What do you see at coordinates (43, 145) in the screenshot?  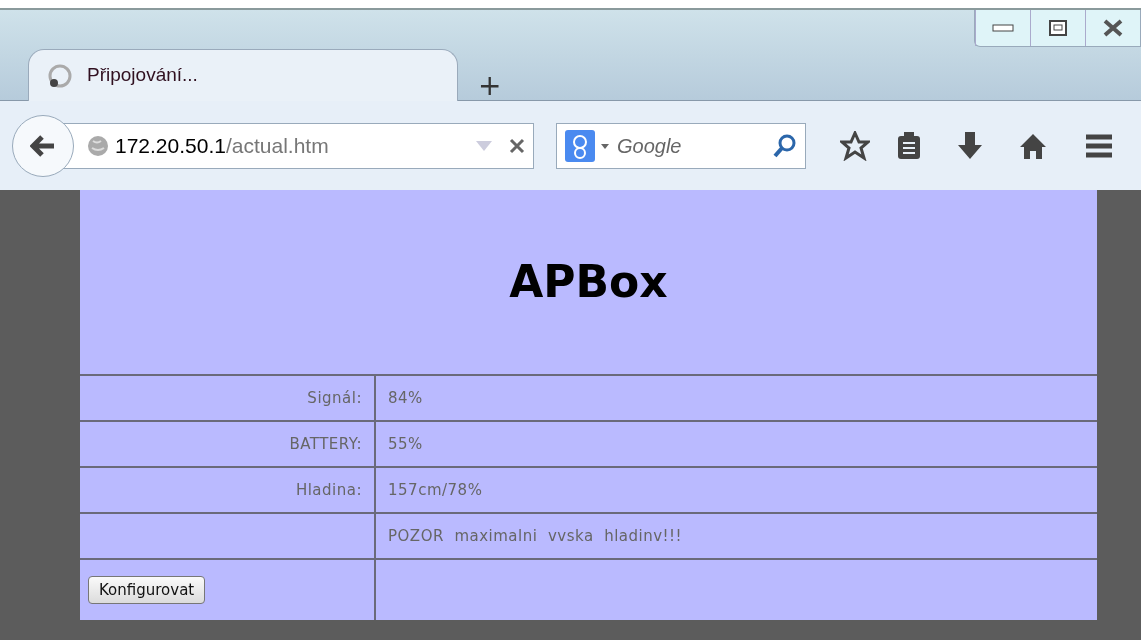 I see `back-arrow-icon` at bounding box center [43, 145].